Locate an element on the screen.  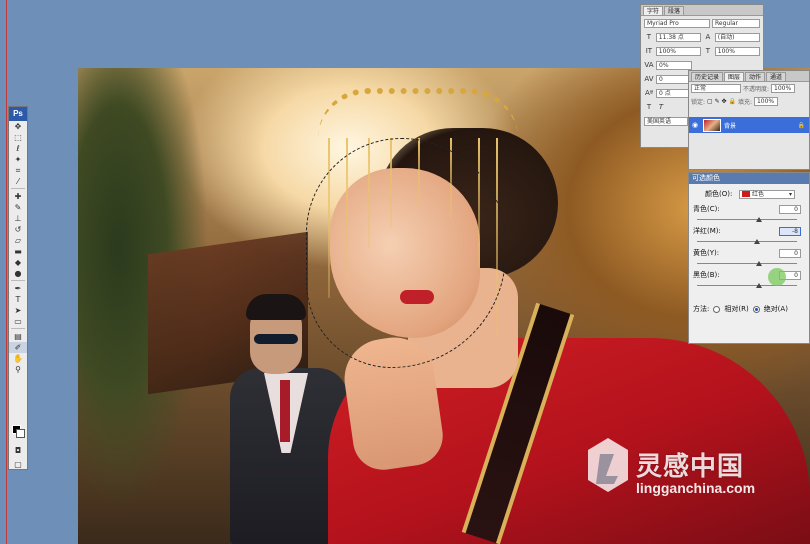
tab-actions: 动作 is located at coordinates (755, 76).